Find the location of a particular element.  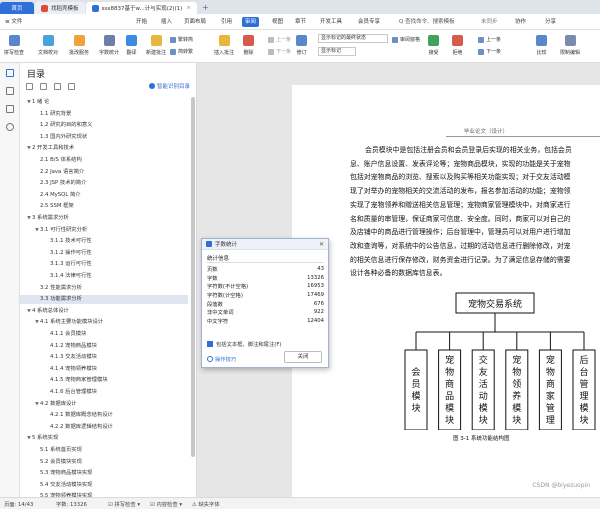

toc-item: 2.3 JSP 技术的简介 is located at coordinates (104, 183).